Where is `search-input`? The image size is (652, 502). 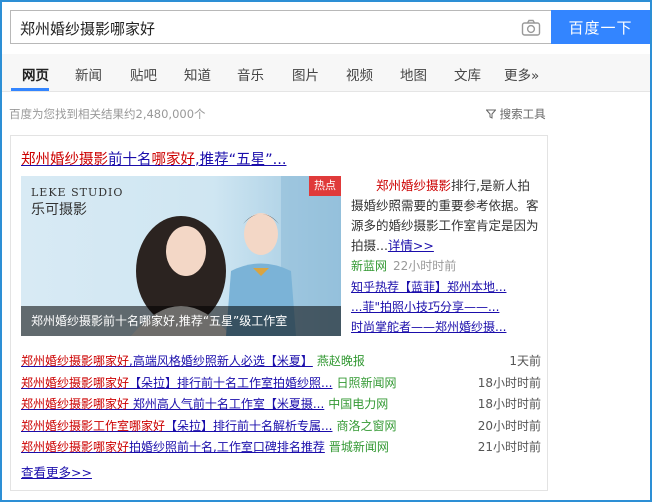 search-input is located at coordinates (260, 28).